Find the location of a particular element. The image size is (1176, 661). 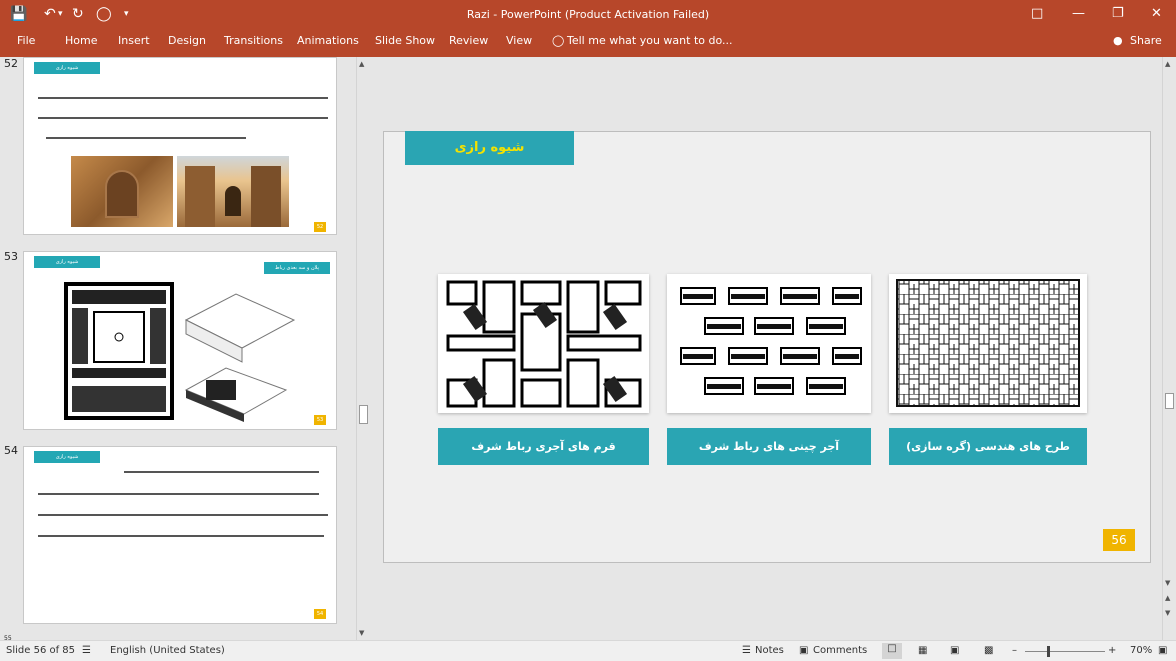

notes-icon: ☰ is located at coordinates (746, 650).